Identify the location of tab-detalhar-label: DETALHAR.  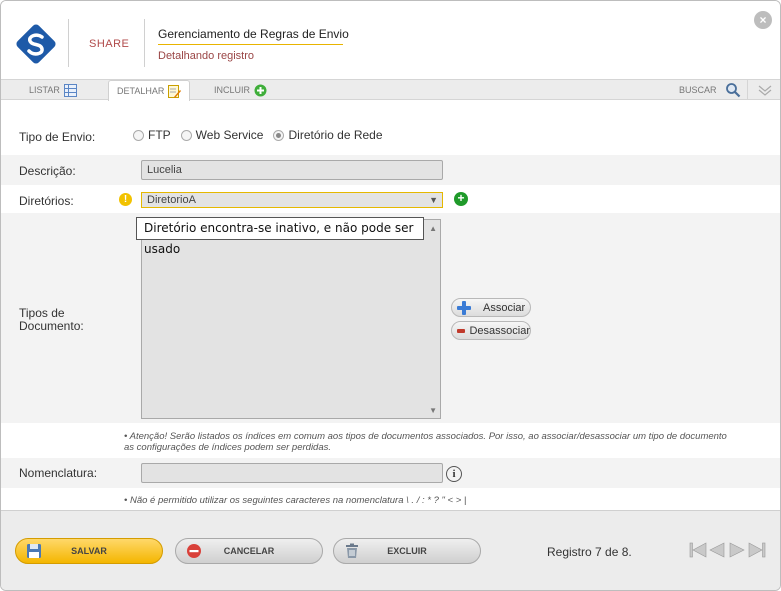
(141, 91).